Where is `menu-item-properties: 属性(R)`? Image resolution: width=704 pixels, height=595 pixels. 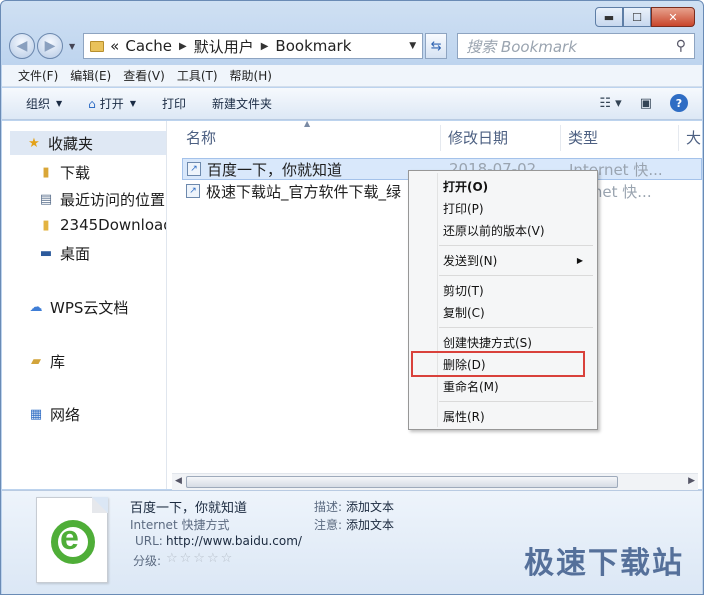
menu-item-properties: 属性(R) is located at coordinates (518, 416).